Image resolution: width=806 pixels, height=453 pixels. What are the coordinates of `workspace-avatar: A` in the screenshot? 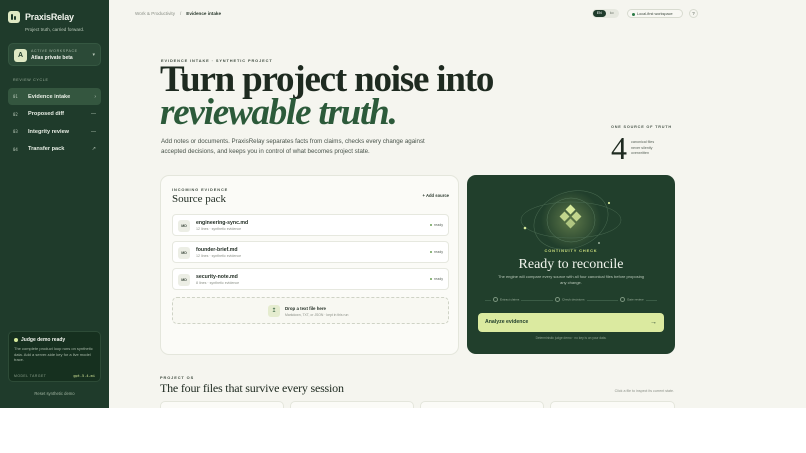 It's located at (20, 55).